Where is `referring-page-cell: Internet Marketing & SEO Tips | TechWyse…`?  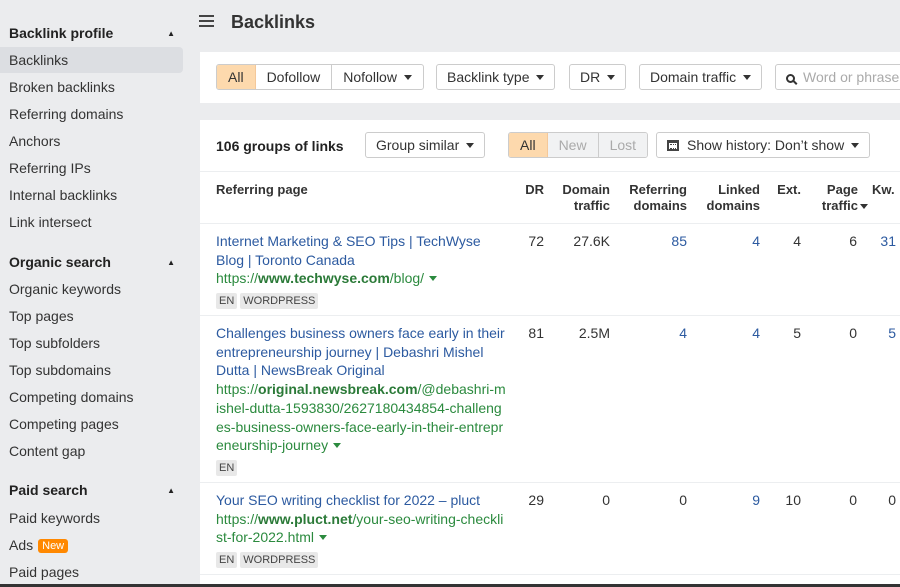 referring-page-cell: Internet Marketing & SEO Tips | TechWyse… is located at coordinates (362, 271).